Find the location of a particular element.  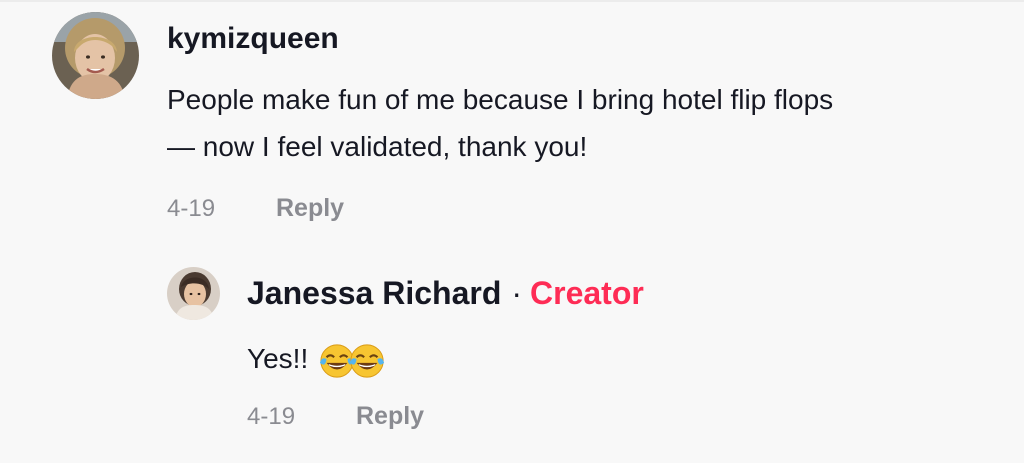

reply-text: Yes!! is located at coordinates (316, 358).